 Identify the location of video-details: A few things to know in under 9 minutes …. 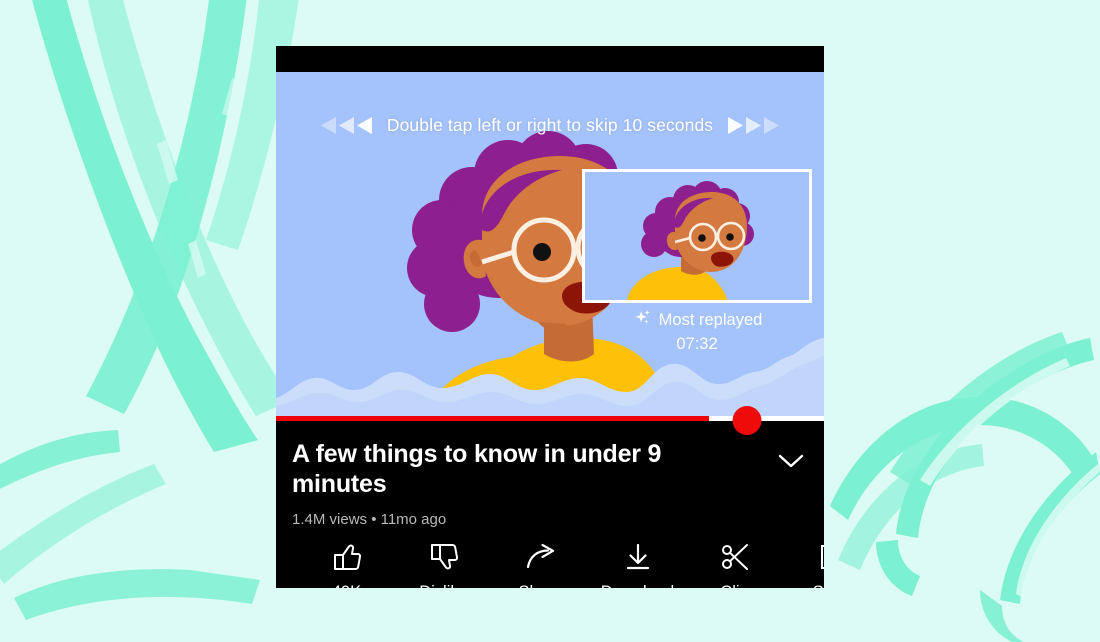
(550, 476).